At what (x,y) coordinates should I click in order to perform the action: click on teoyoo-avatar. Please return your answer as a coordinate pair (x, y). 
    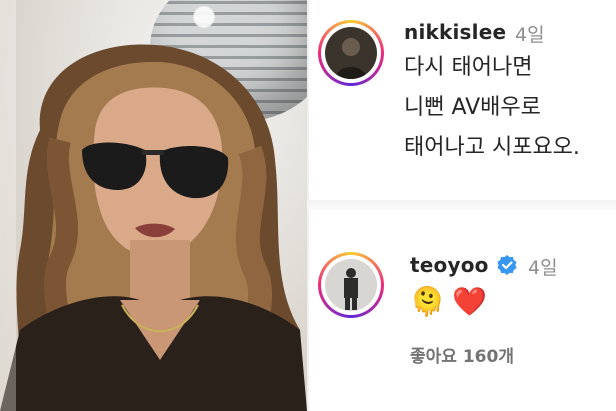
    Looking at the image, I should click on (351, 285).